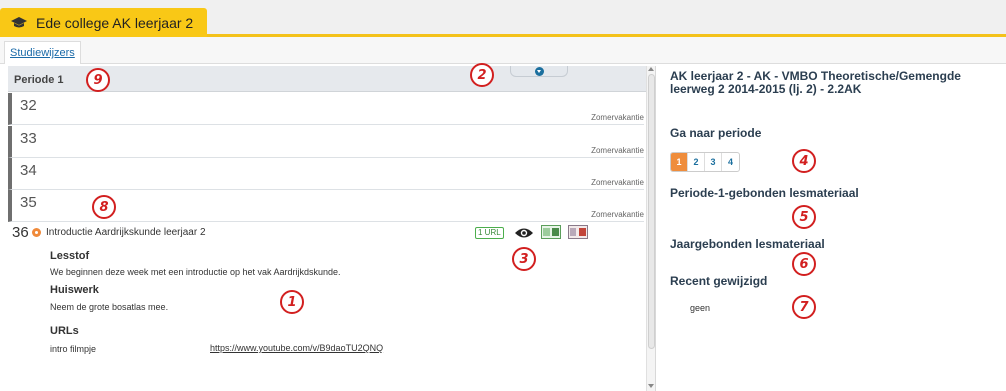 This screenshot has width=1006, height=391. What do you see at coordinates (696, 162) in the screenshot?
I see `periode-2-button: 2` at bounding box center [696, 162].